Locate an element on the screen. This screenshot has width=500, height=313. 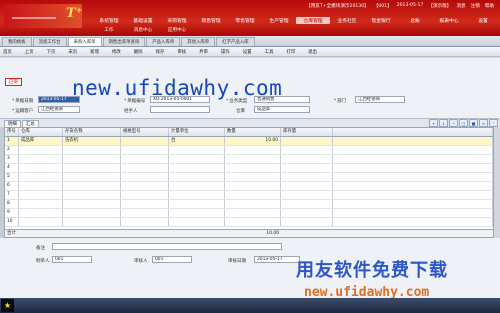
unapprove-button: 弃审 is located at coordinates (203, 52).